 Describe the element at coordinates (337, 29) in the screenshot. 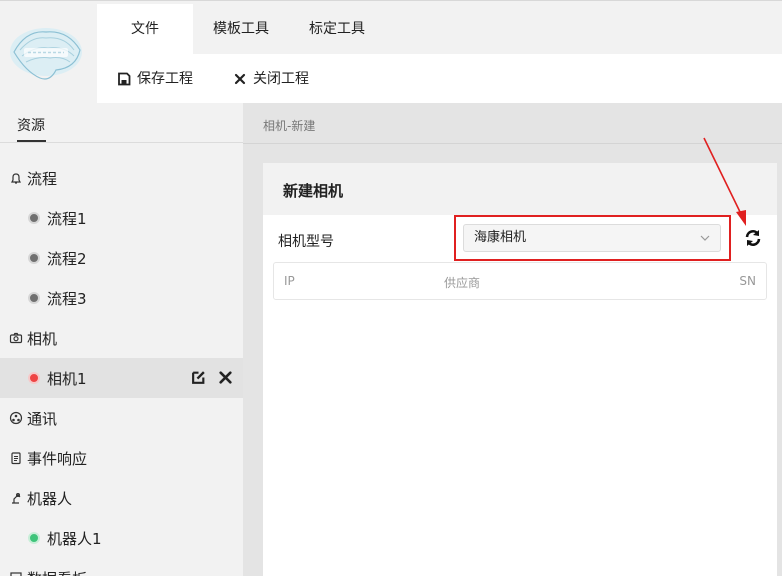

I see `tab-calibration-tools: 标定工具` at that location.